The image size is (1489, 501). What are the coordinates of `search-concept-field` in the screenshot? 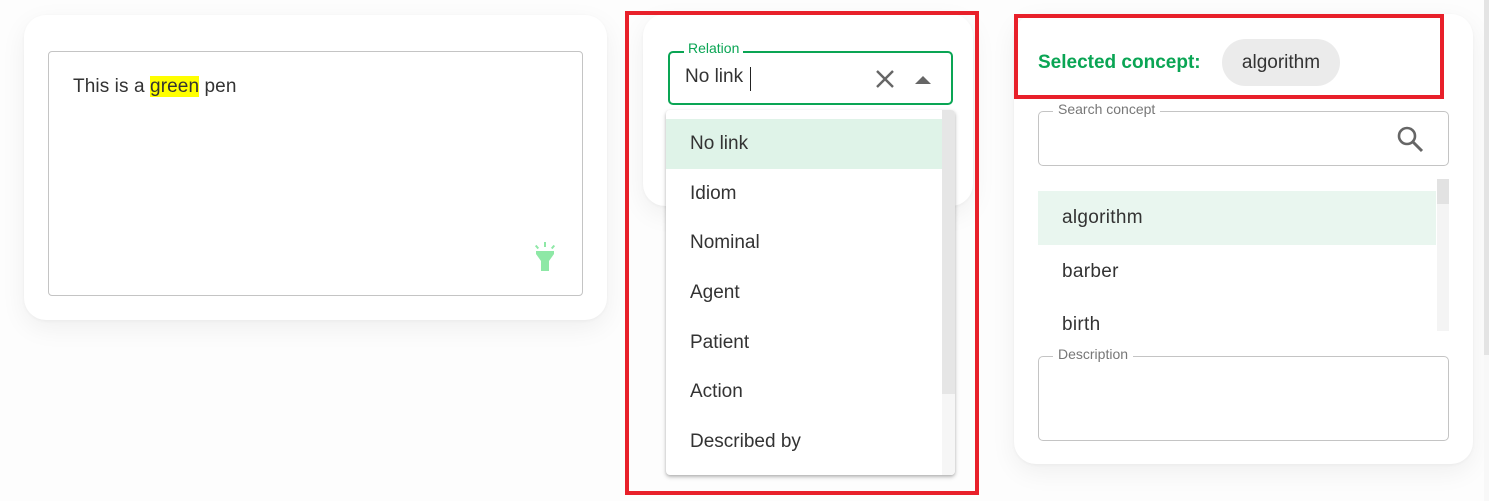 It's located at (1243, 138).